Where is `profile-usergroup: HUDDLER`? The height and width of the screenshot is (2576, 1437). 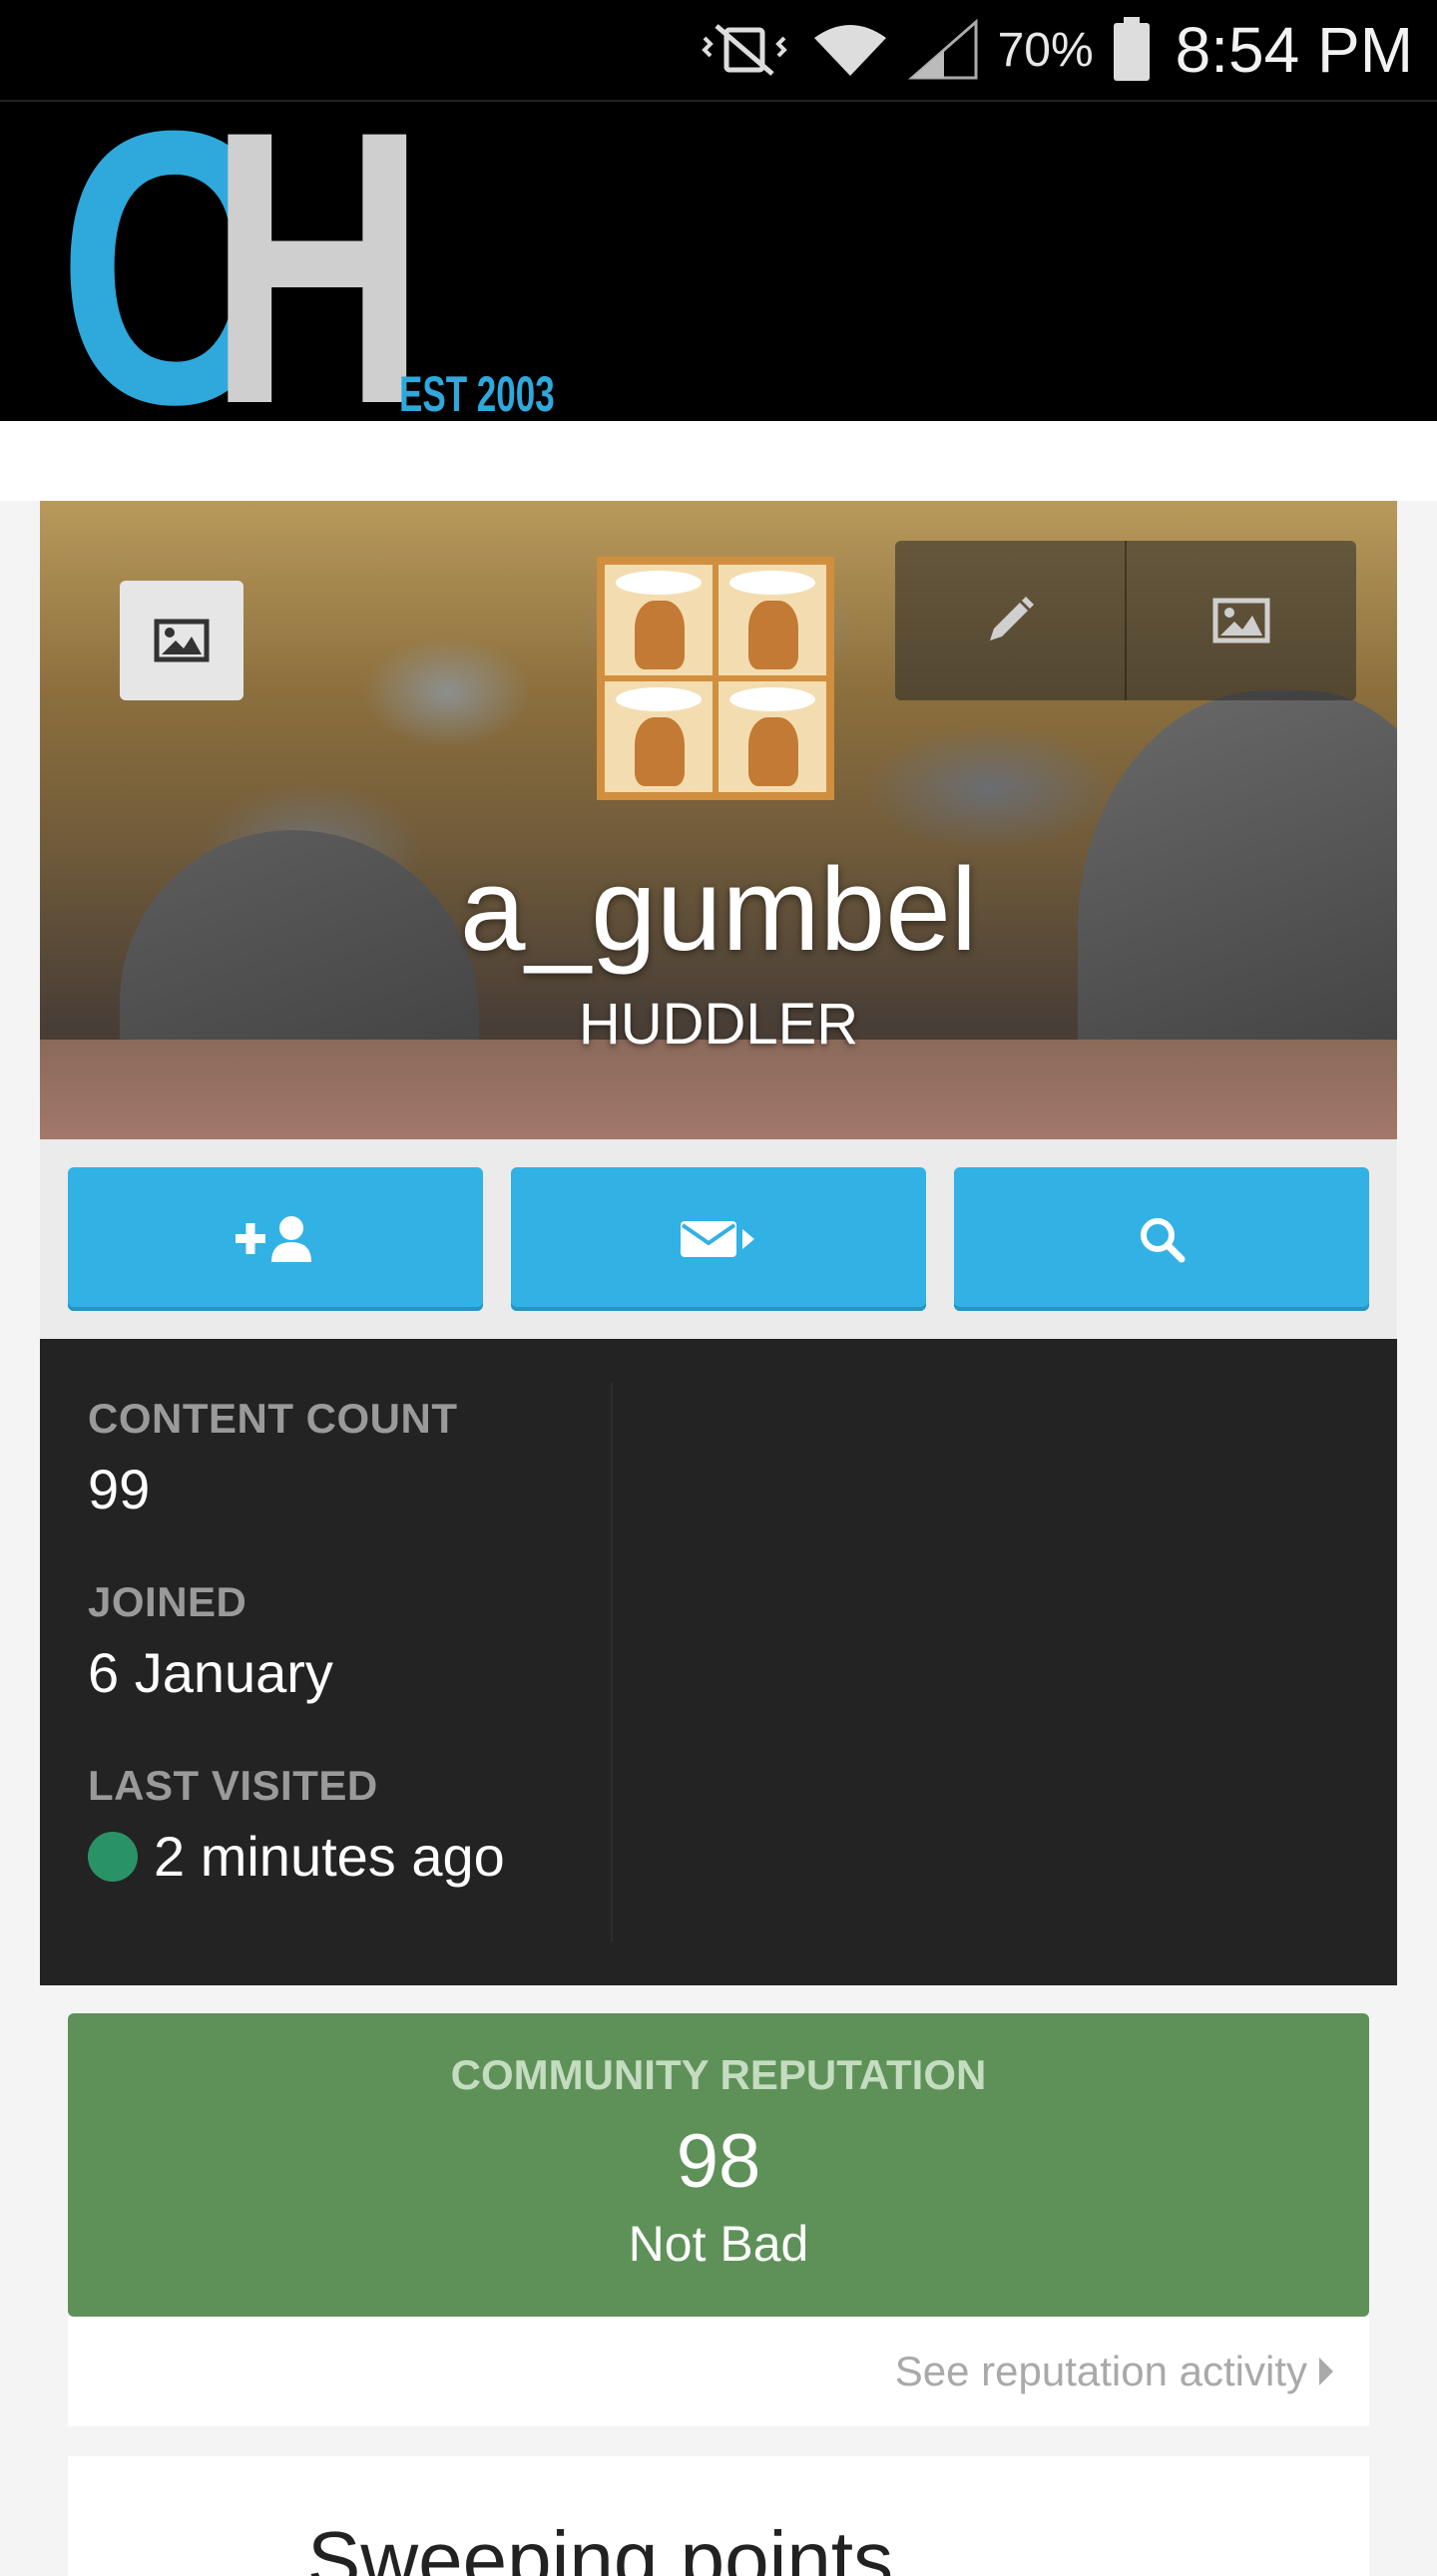
profile-usergroup: HUDDLER is located at coordinates (718, 1024).